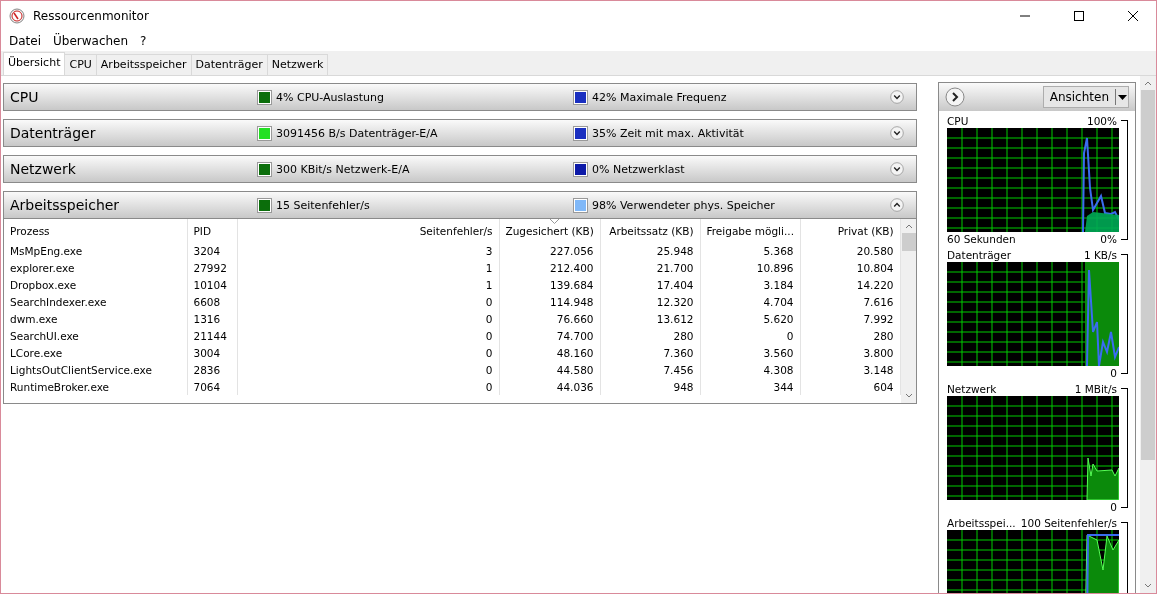 The image size is (1157, 594). Describe the element at coordinates (143, 41) in the screenshot. I see `menu-item: ?` at that location.